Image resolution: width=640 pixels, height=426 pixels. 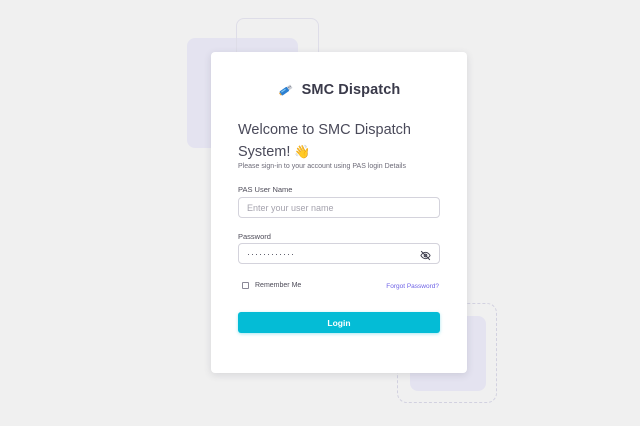 What do you see at coordinates (278, 285) in the screenshot?
I see `remember-me-label: Remember Me` at bounding box center [278, 285].